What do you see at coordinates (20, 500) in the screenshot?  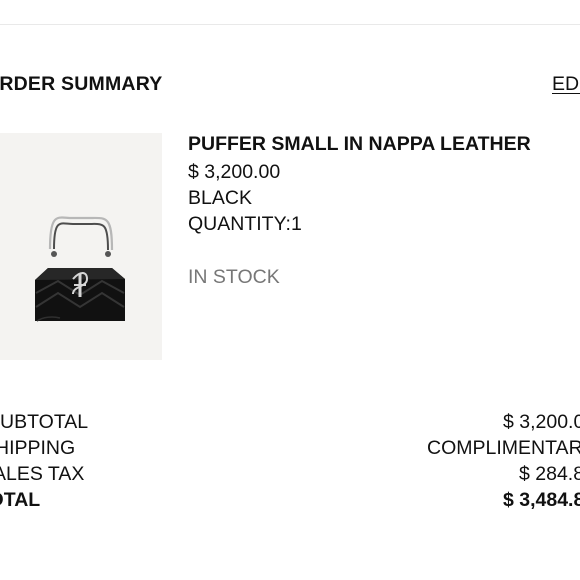 I see `total-label: TOTAL` at bounding box center [20, 500].